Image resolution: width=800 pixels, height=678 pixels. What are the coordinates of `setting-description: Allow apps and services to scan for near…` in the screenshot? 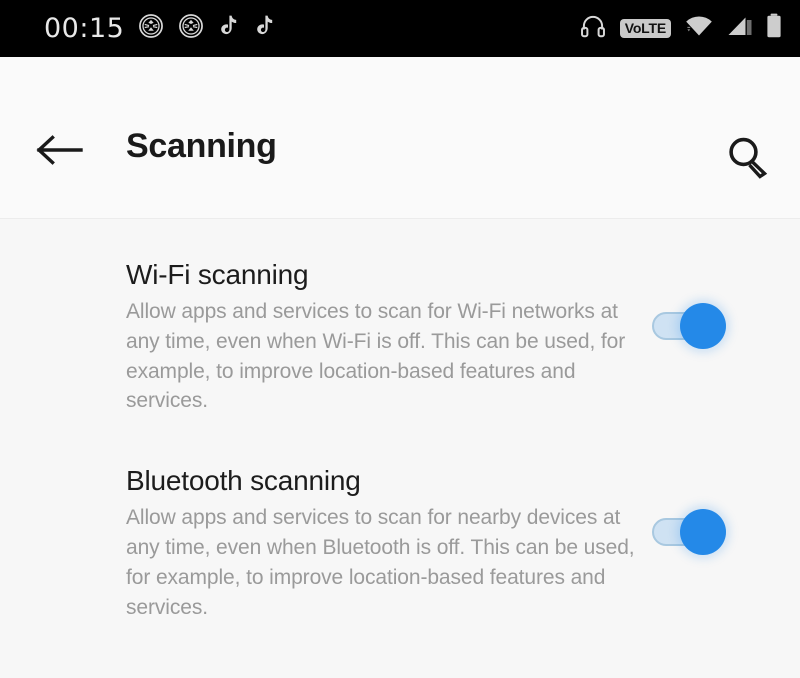 It's located at (380, 562).